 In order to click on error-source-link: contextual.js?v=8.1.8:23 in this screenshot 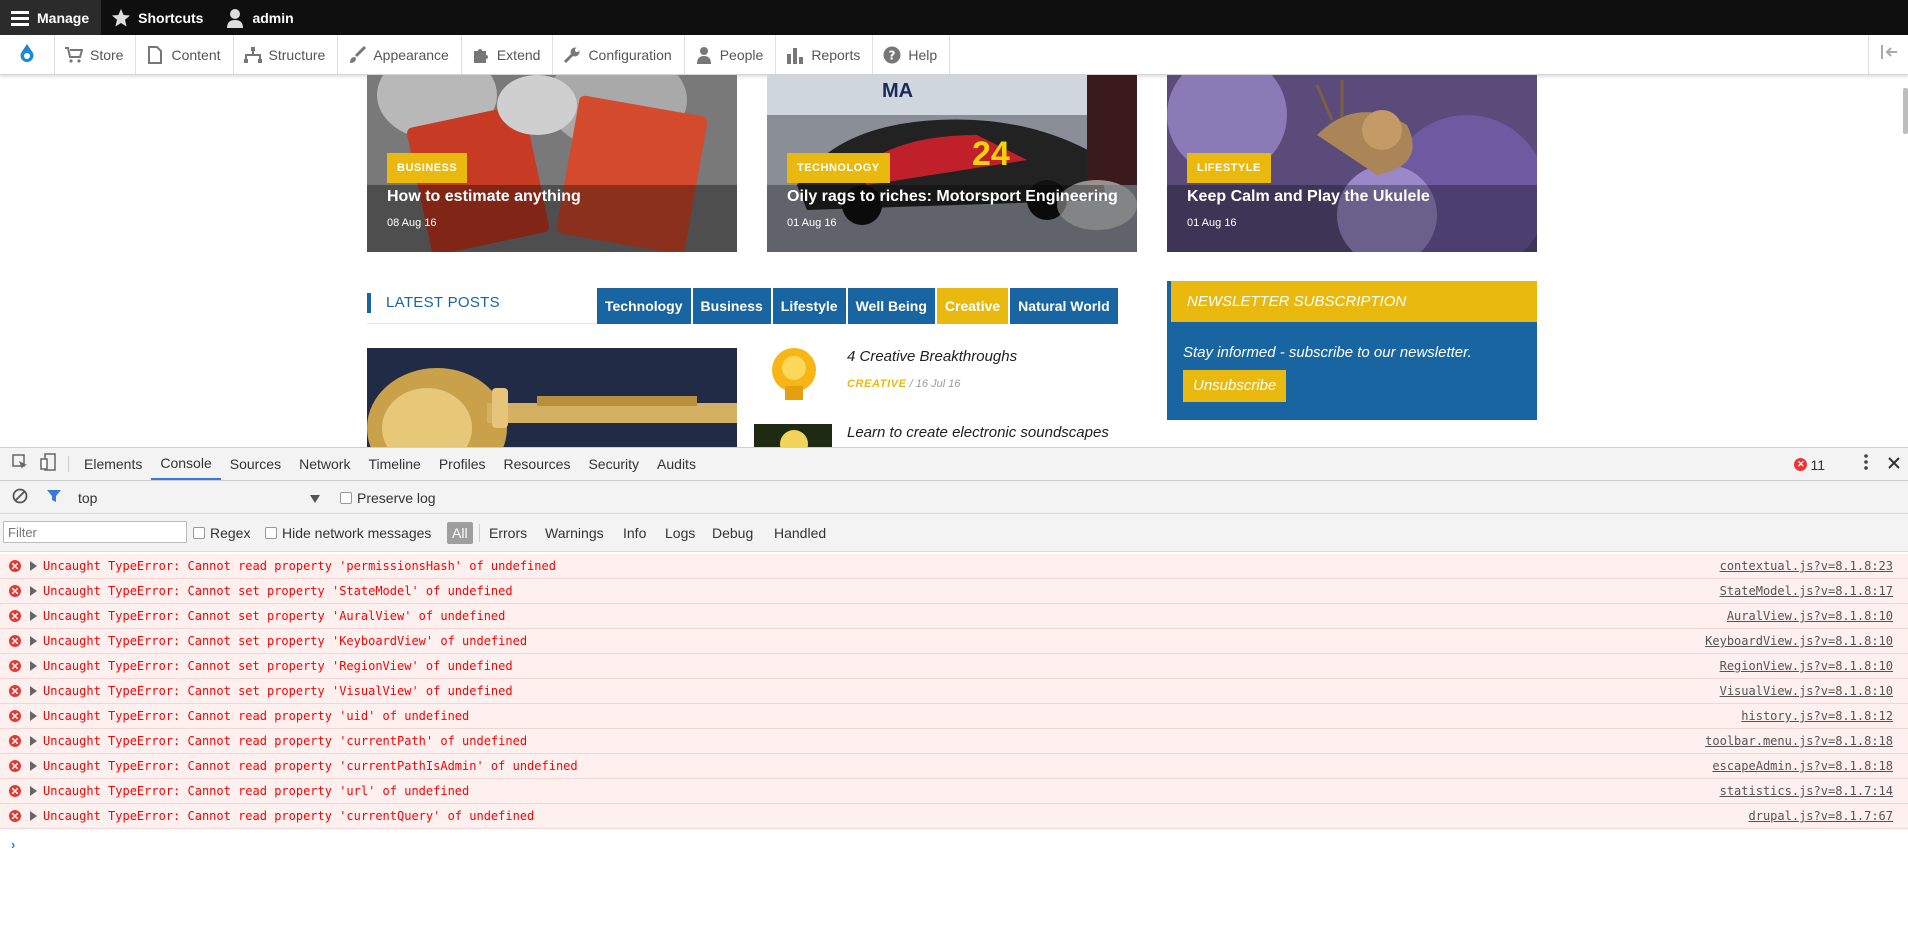, I will do `click(1806, 566)`.